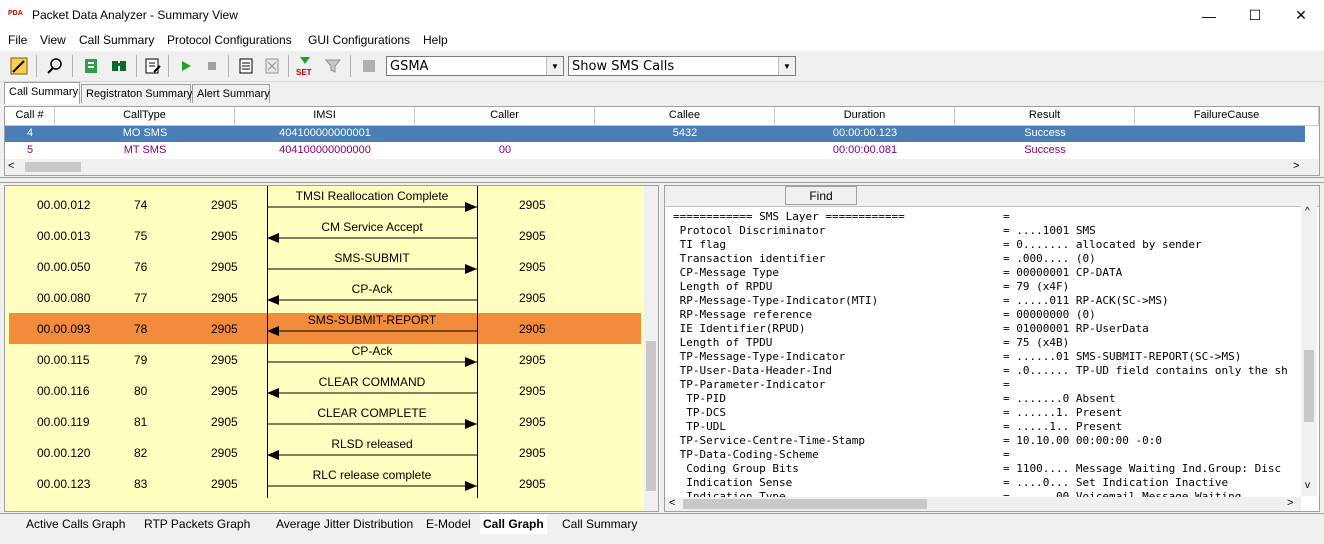  Describe the element at coordinates (91, 66) in the screenshot. I see `export-icon` at that location.